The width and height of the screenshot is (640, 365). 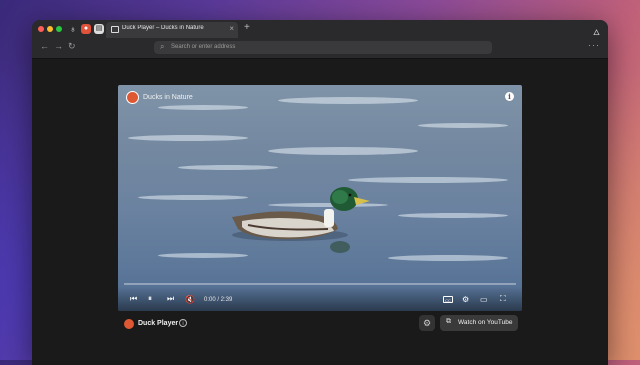 I want to click on settings-icon: ⚙, so click(x=465, y=299).